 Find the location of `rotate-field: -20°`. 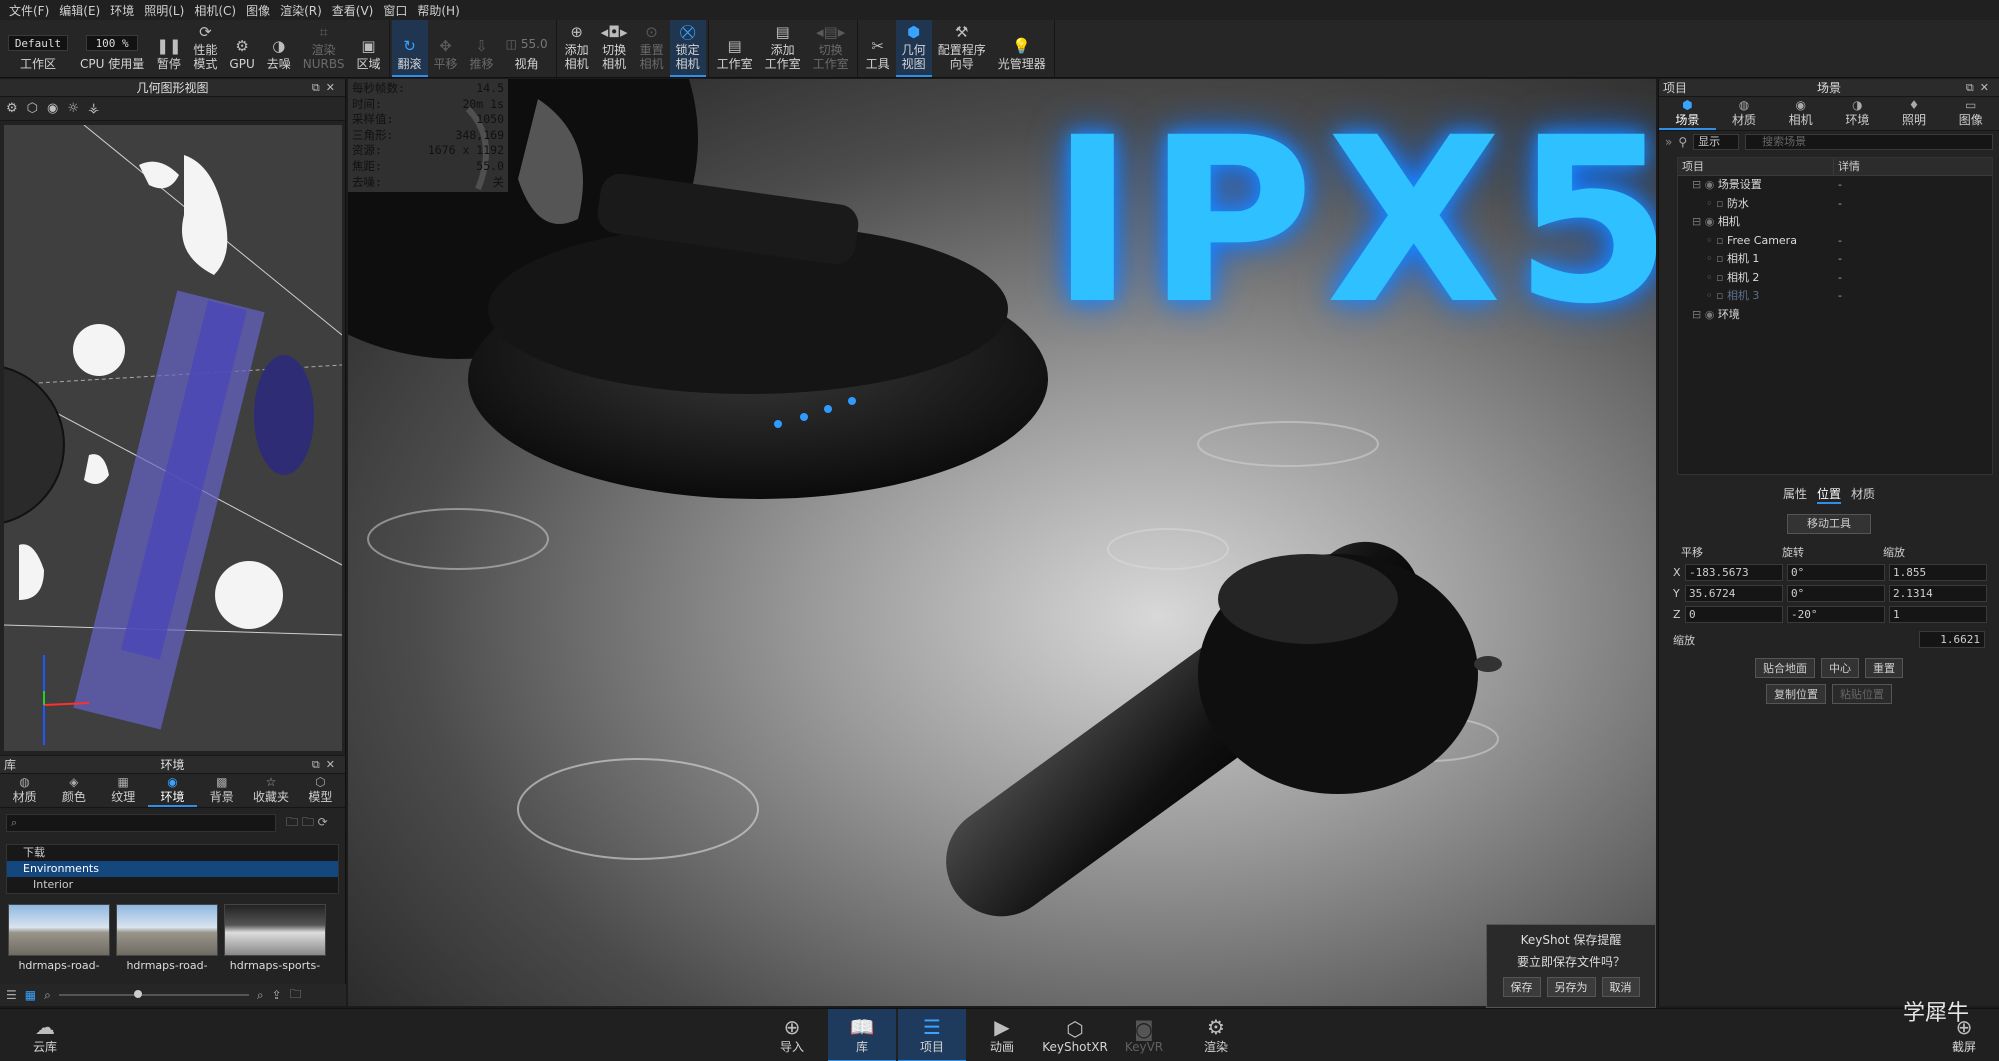

rotate-field: -20° is located at coordinates (1836, 614).